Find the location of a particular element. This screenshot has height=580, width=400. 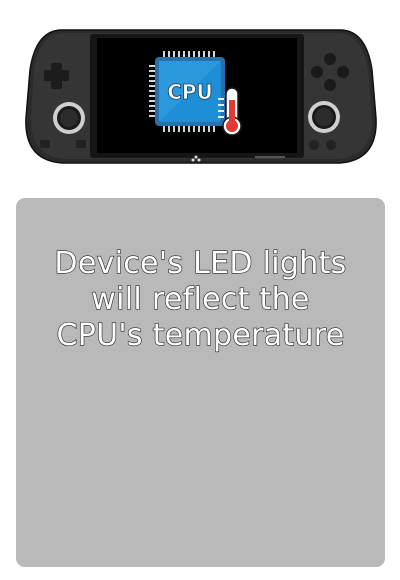

info-line: Device's LED lights is located at coordinates (200, 263).